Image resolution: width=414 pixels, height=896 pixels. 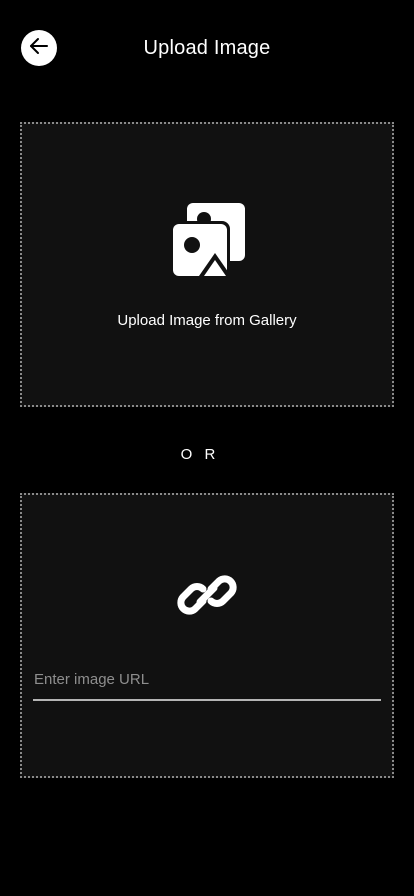 I want to click on link-icon, so click(x=207, y=597).